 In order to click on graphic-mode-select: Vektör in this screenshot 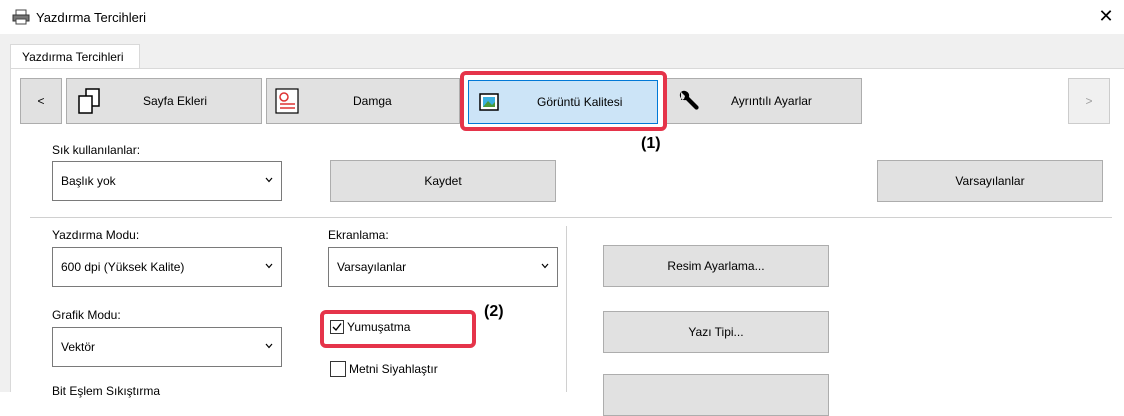, I will do `click(167, 347)`.